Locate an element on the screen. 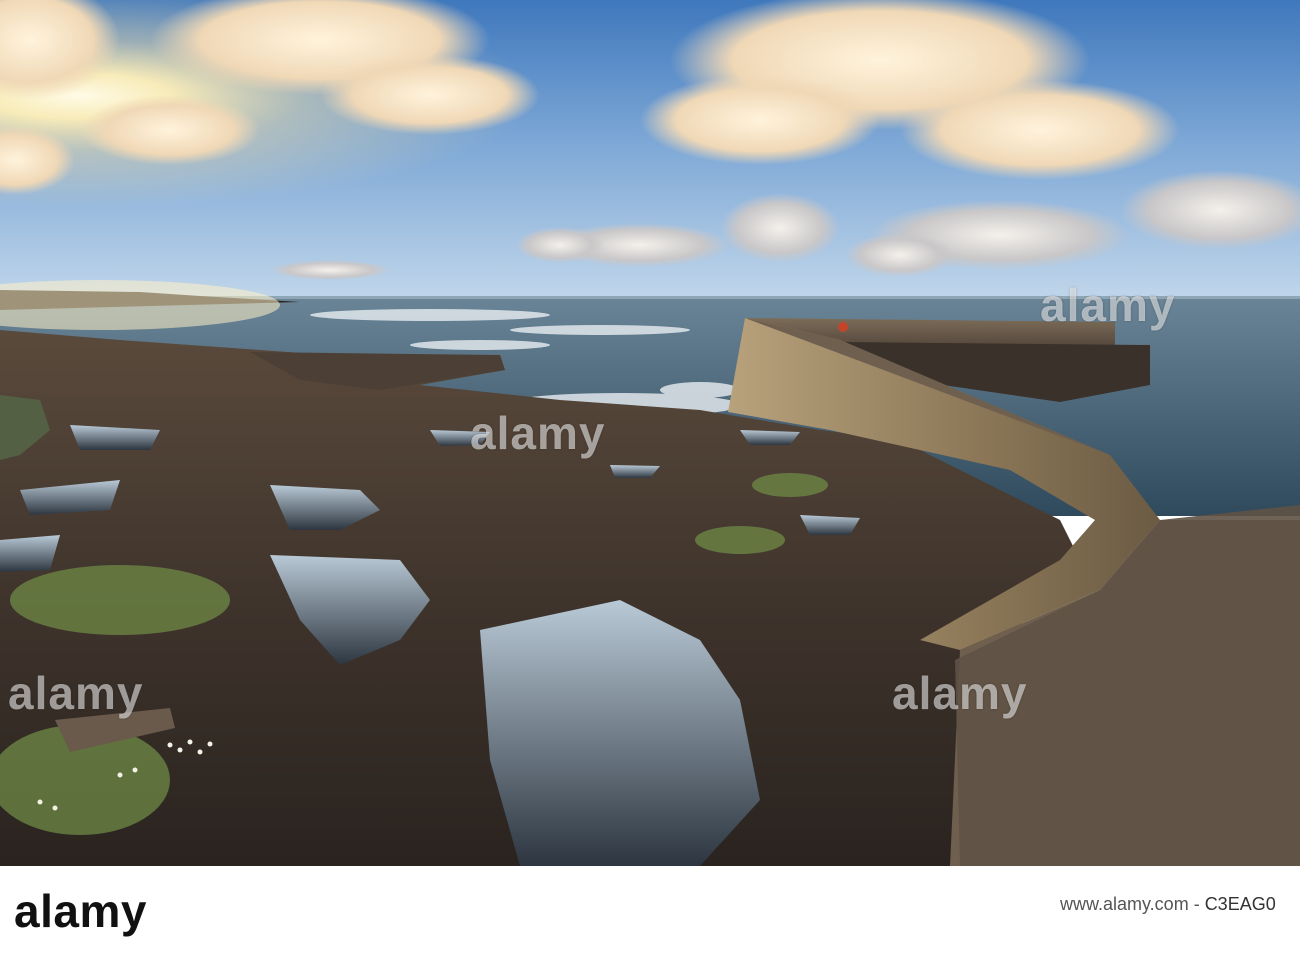 The image size is (1300, 956). alamy-logo: alamy is located at coordinates (80, 911).